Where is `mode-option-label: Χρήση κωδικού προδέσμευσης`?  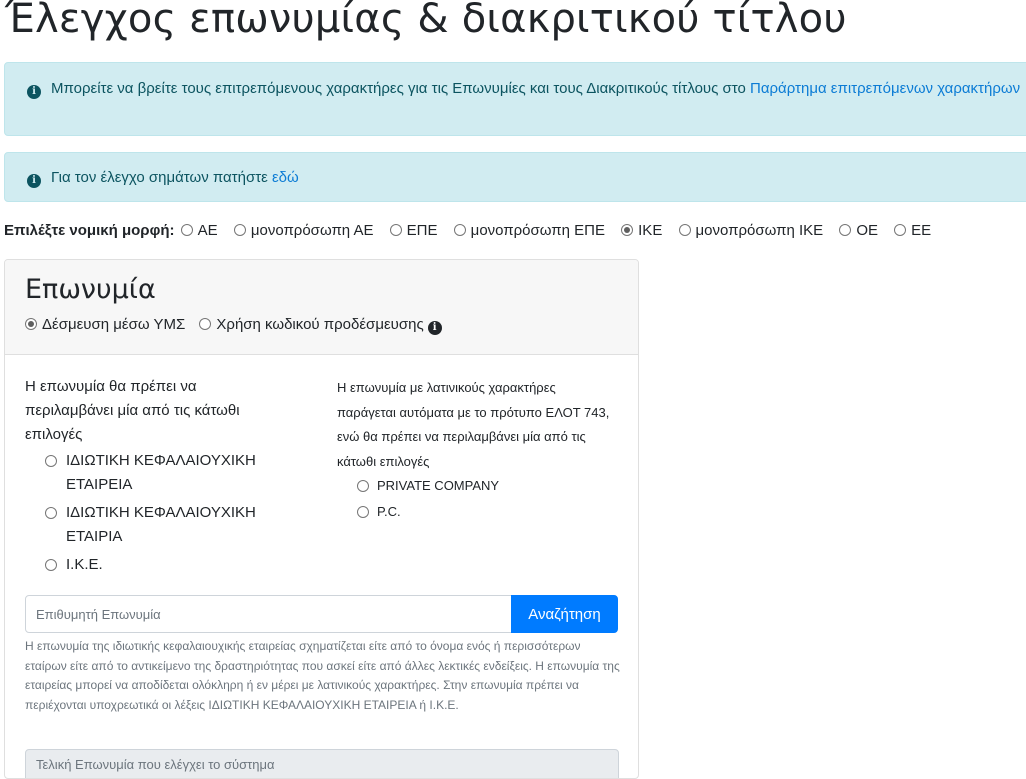 mode-option-label: Χρήση κωδικού προδέσμευσης is located at coordinates (320, 324).